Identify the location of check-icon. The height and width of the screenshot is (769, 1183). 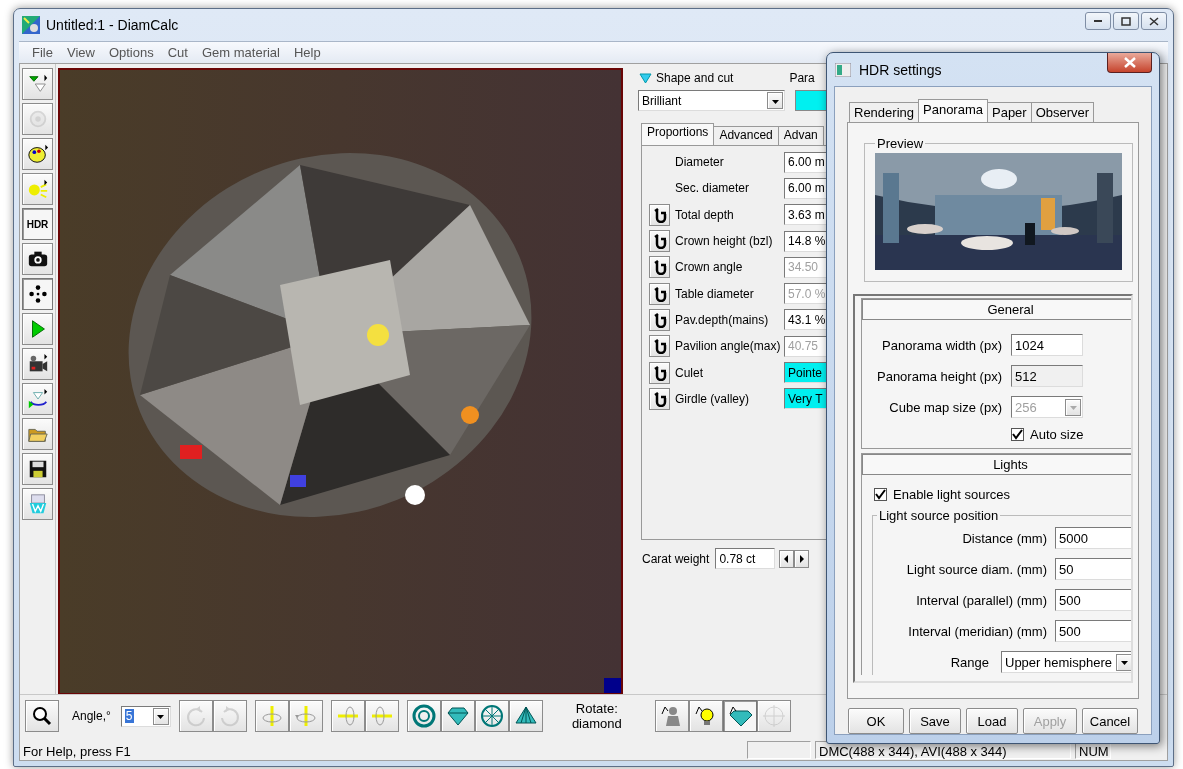
(880, 494).